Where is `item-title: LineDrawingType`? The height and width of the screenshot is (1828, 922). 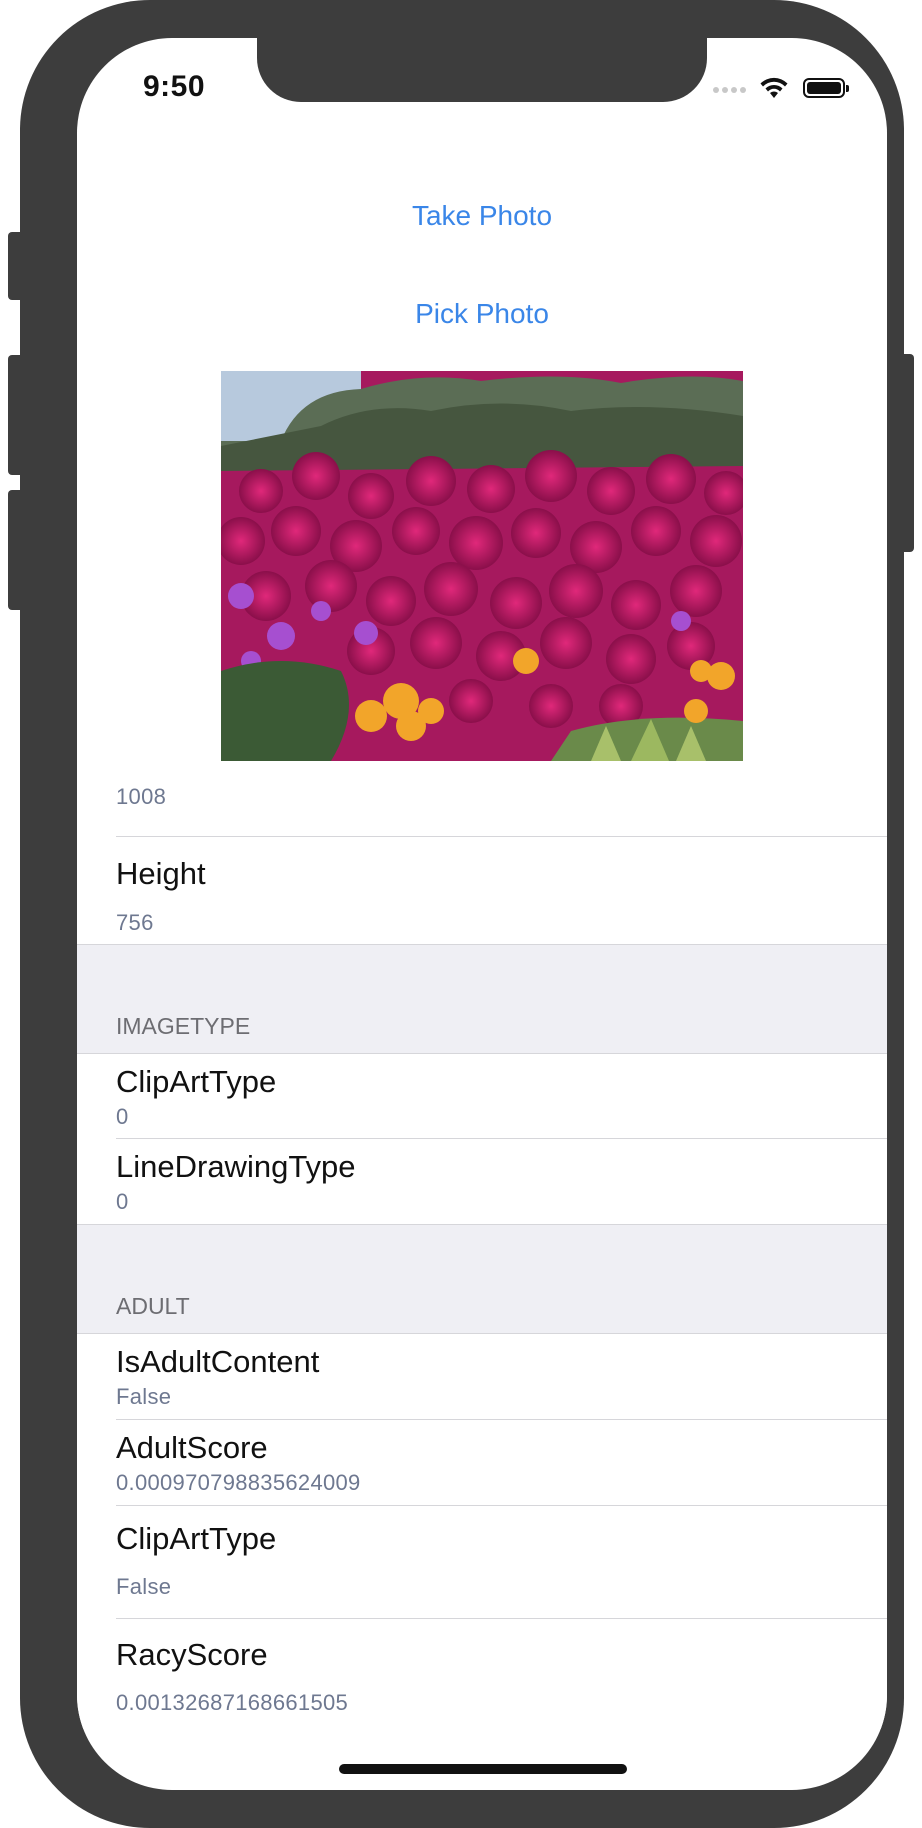
item-title: LineDrawingType is located at coordinates (236, 1166).